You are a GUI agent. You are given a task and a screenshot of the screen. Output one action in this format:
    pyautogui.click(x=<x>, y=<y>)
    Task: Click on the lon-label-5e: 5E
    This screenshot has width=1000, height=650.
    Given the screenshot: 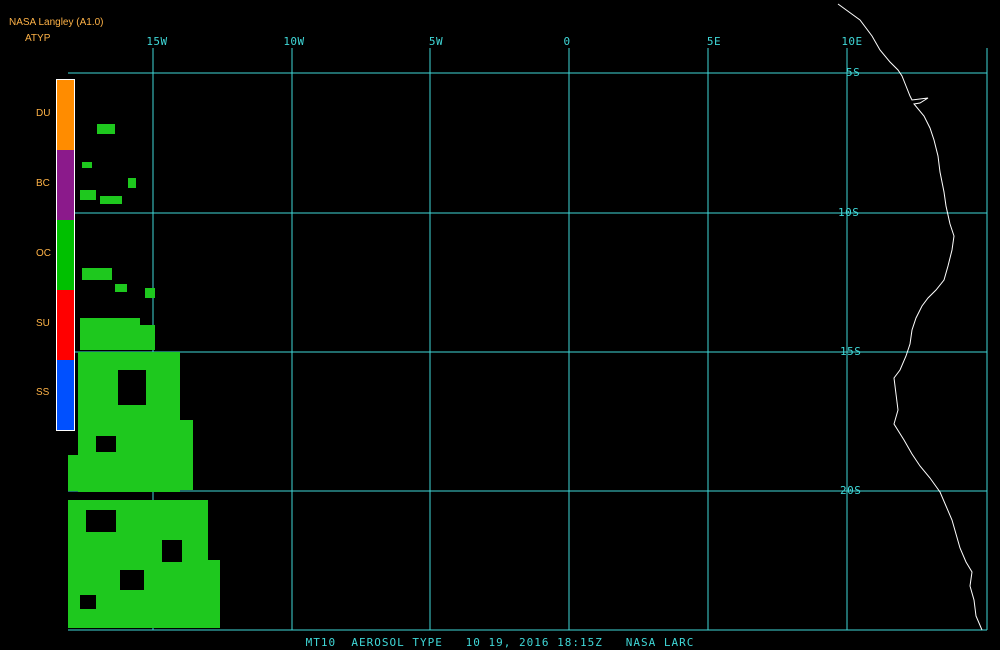 What is the action you would take?
    pyautogui.click(x=714, y=41)
    